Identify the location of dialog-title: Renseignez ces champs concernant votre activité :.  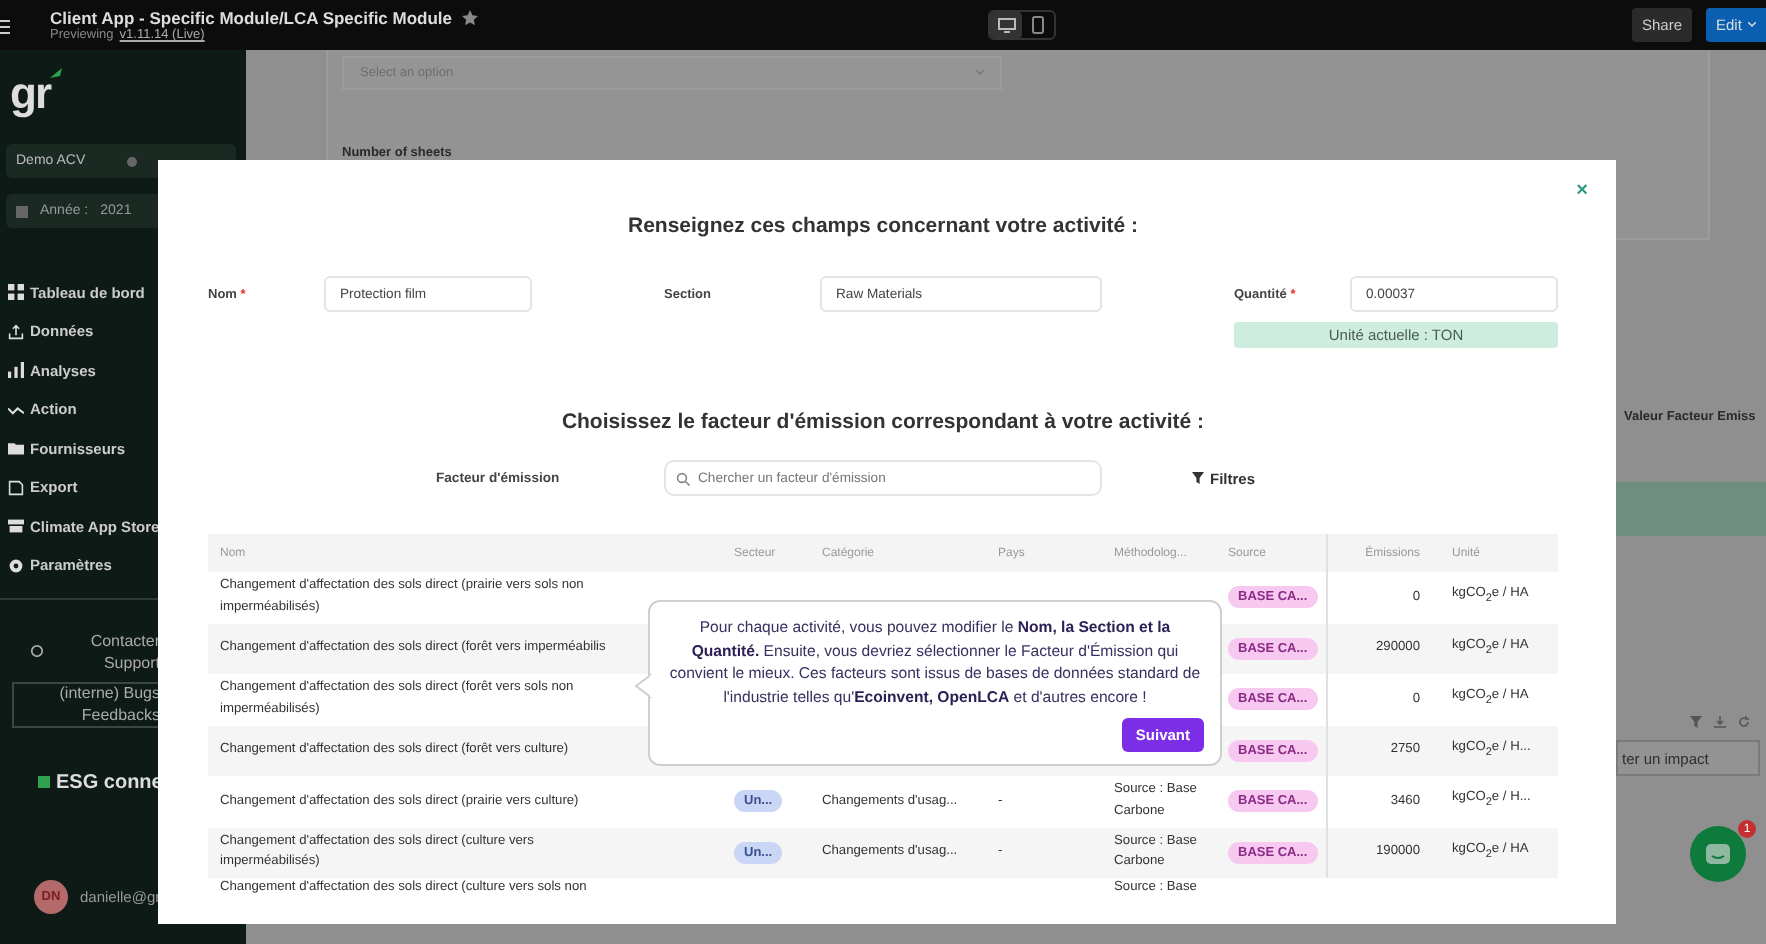
(882, 226).